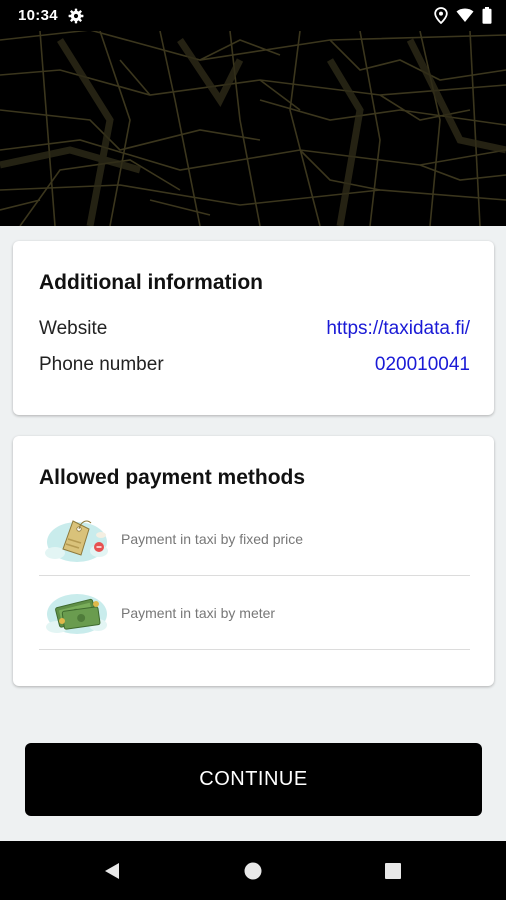 The image size is (506, 900). What do you see at coordinates (441, 15) in the screenshot?
I see `location-icon` at bounding box center [441, 15].